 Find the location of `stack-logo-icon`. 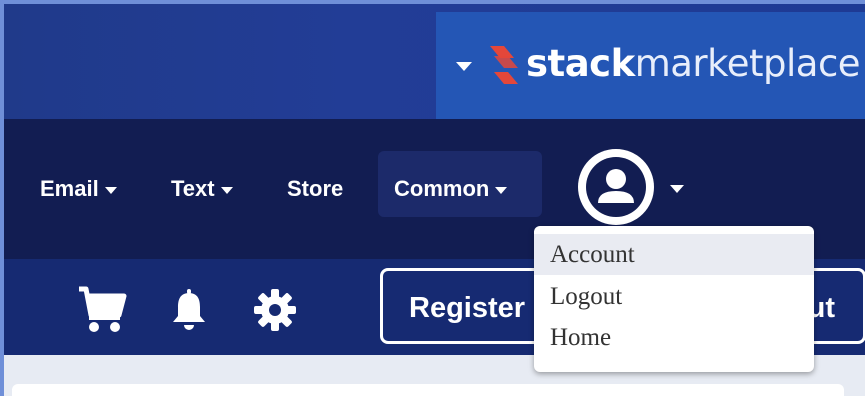

stack-logo-icon is located at coordinates (504, 65).